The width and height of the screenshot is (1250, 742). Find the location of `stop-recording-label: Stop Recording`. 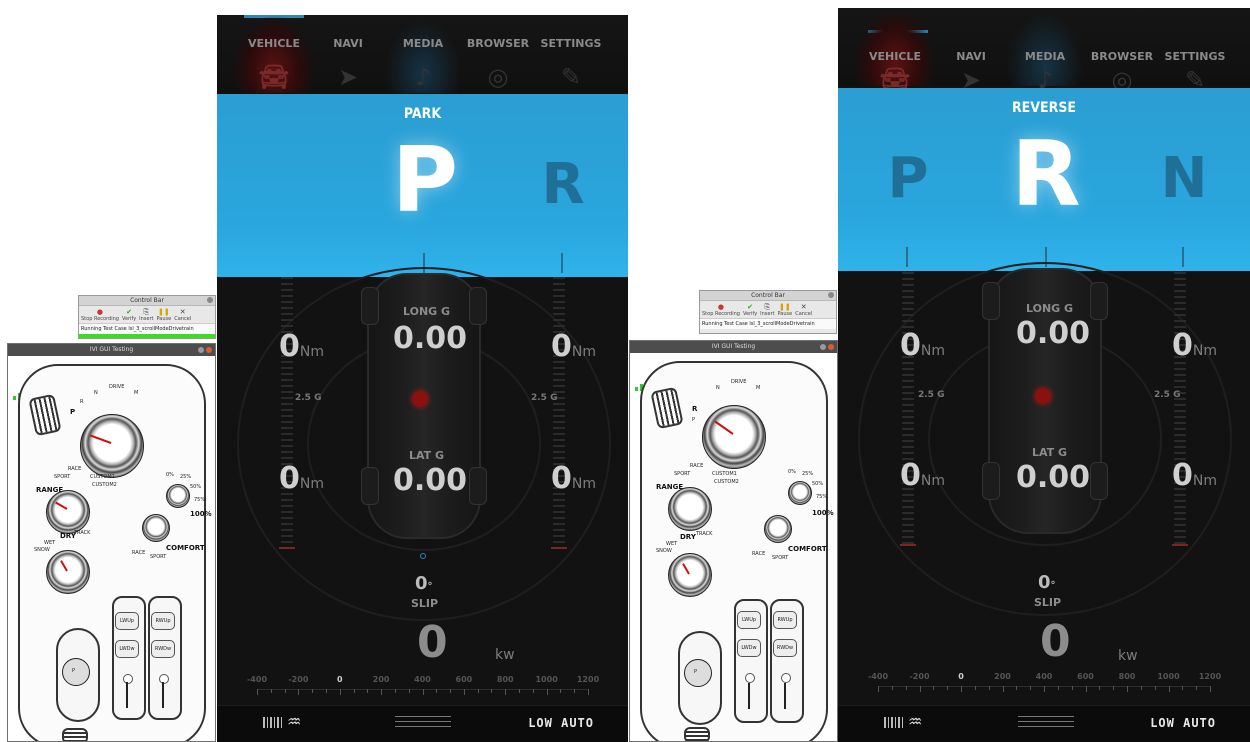

stop-recording-label: Stop Recording is located at coordinates (100, 319).